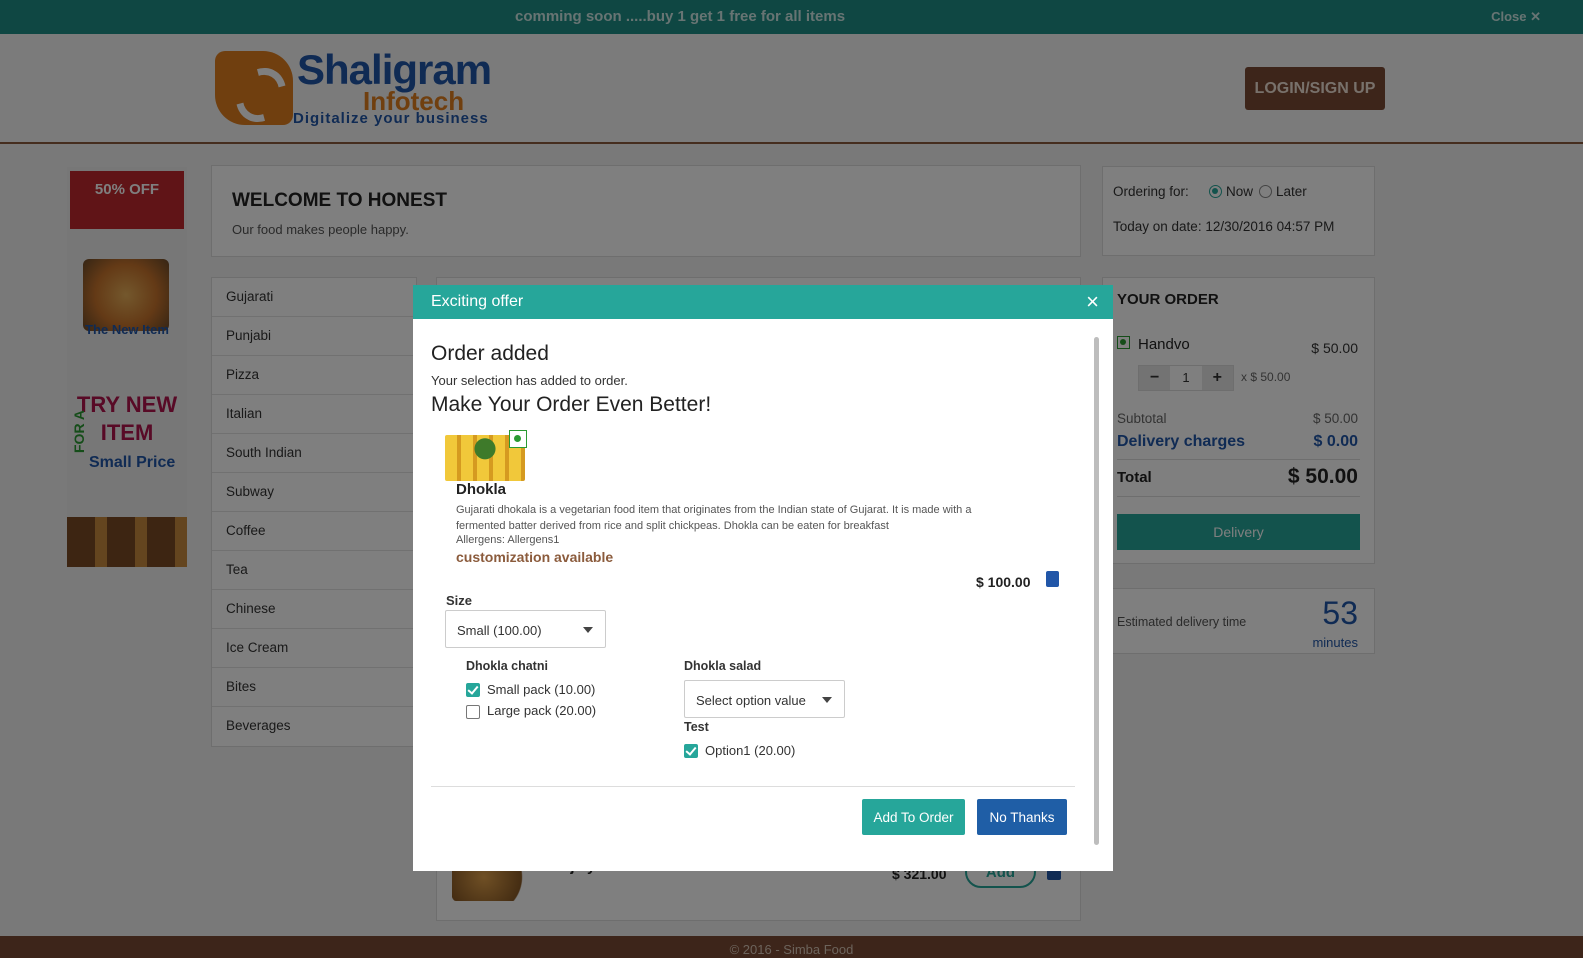 This screenshot has height=958, width=1583. What do you see at coordinates (763, 302) in the screenshot?
I see `modal-header: Exciting offer ×` at bounding box center [763, 302].